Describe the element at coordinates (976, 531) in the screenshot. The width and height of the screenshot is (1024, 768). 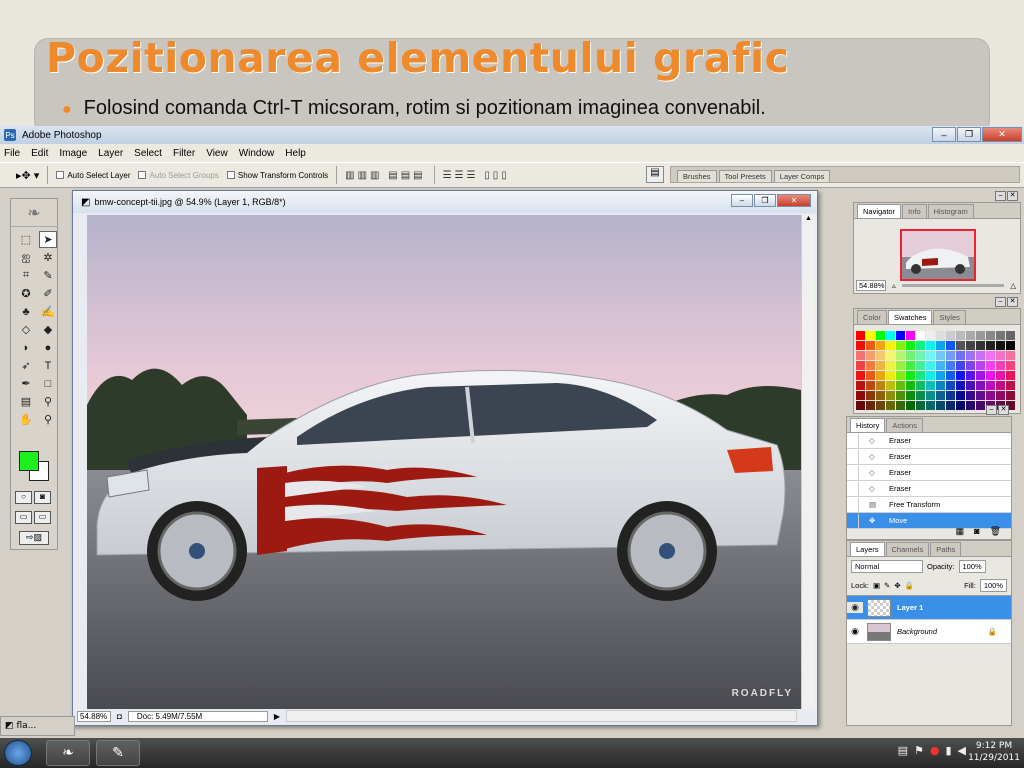
I see `new-snapshot-icon: ◙` at that location.